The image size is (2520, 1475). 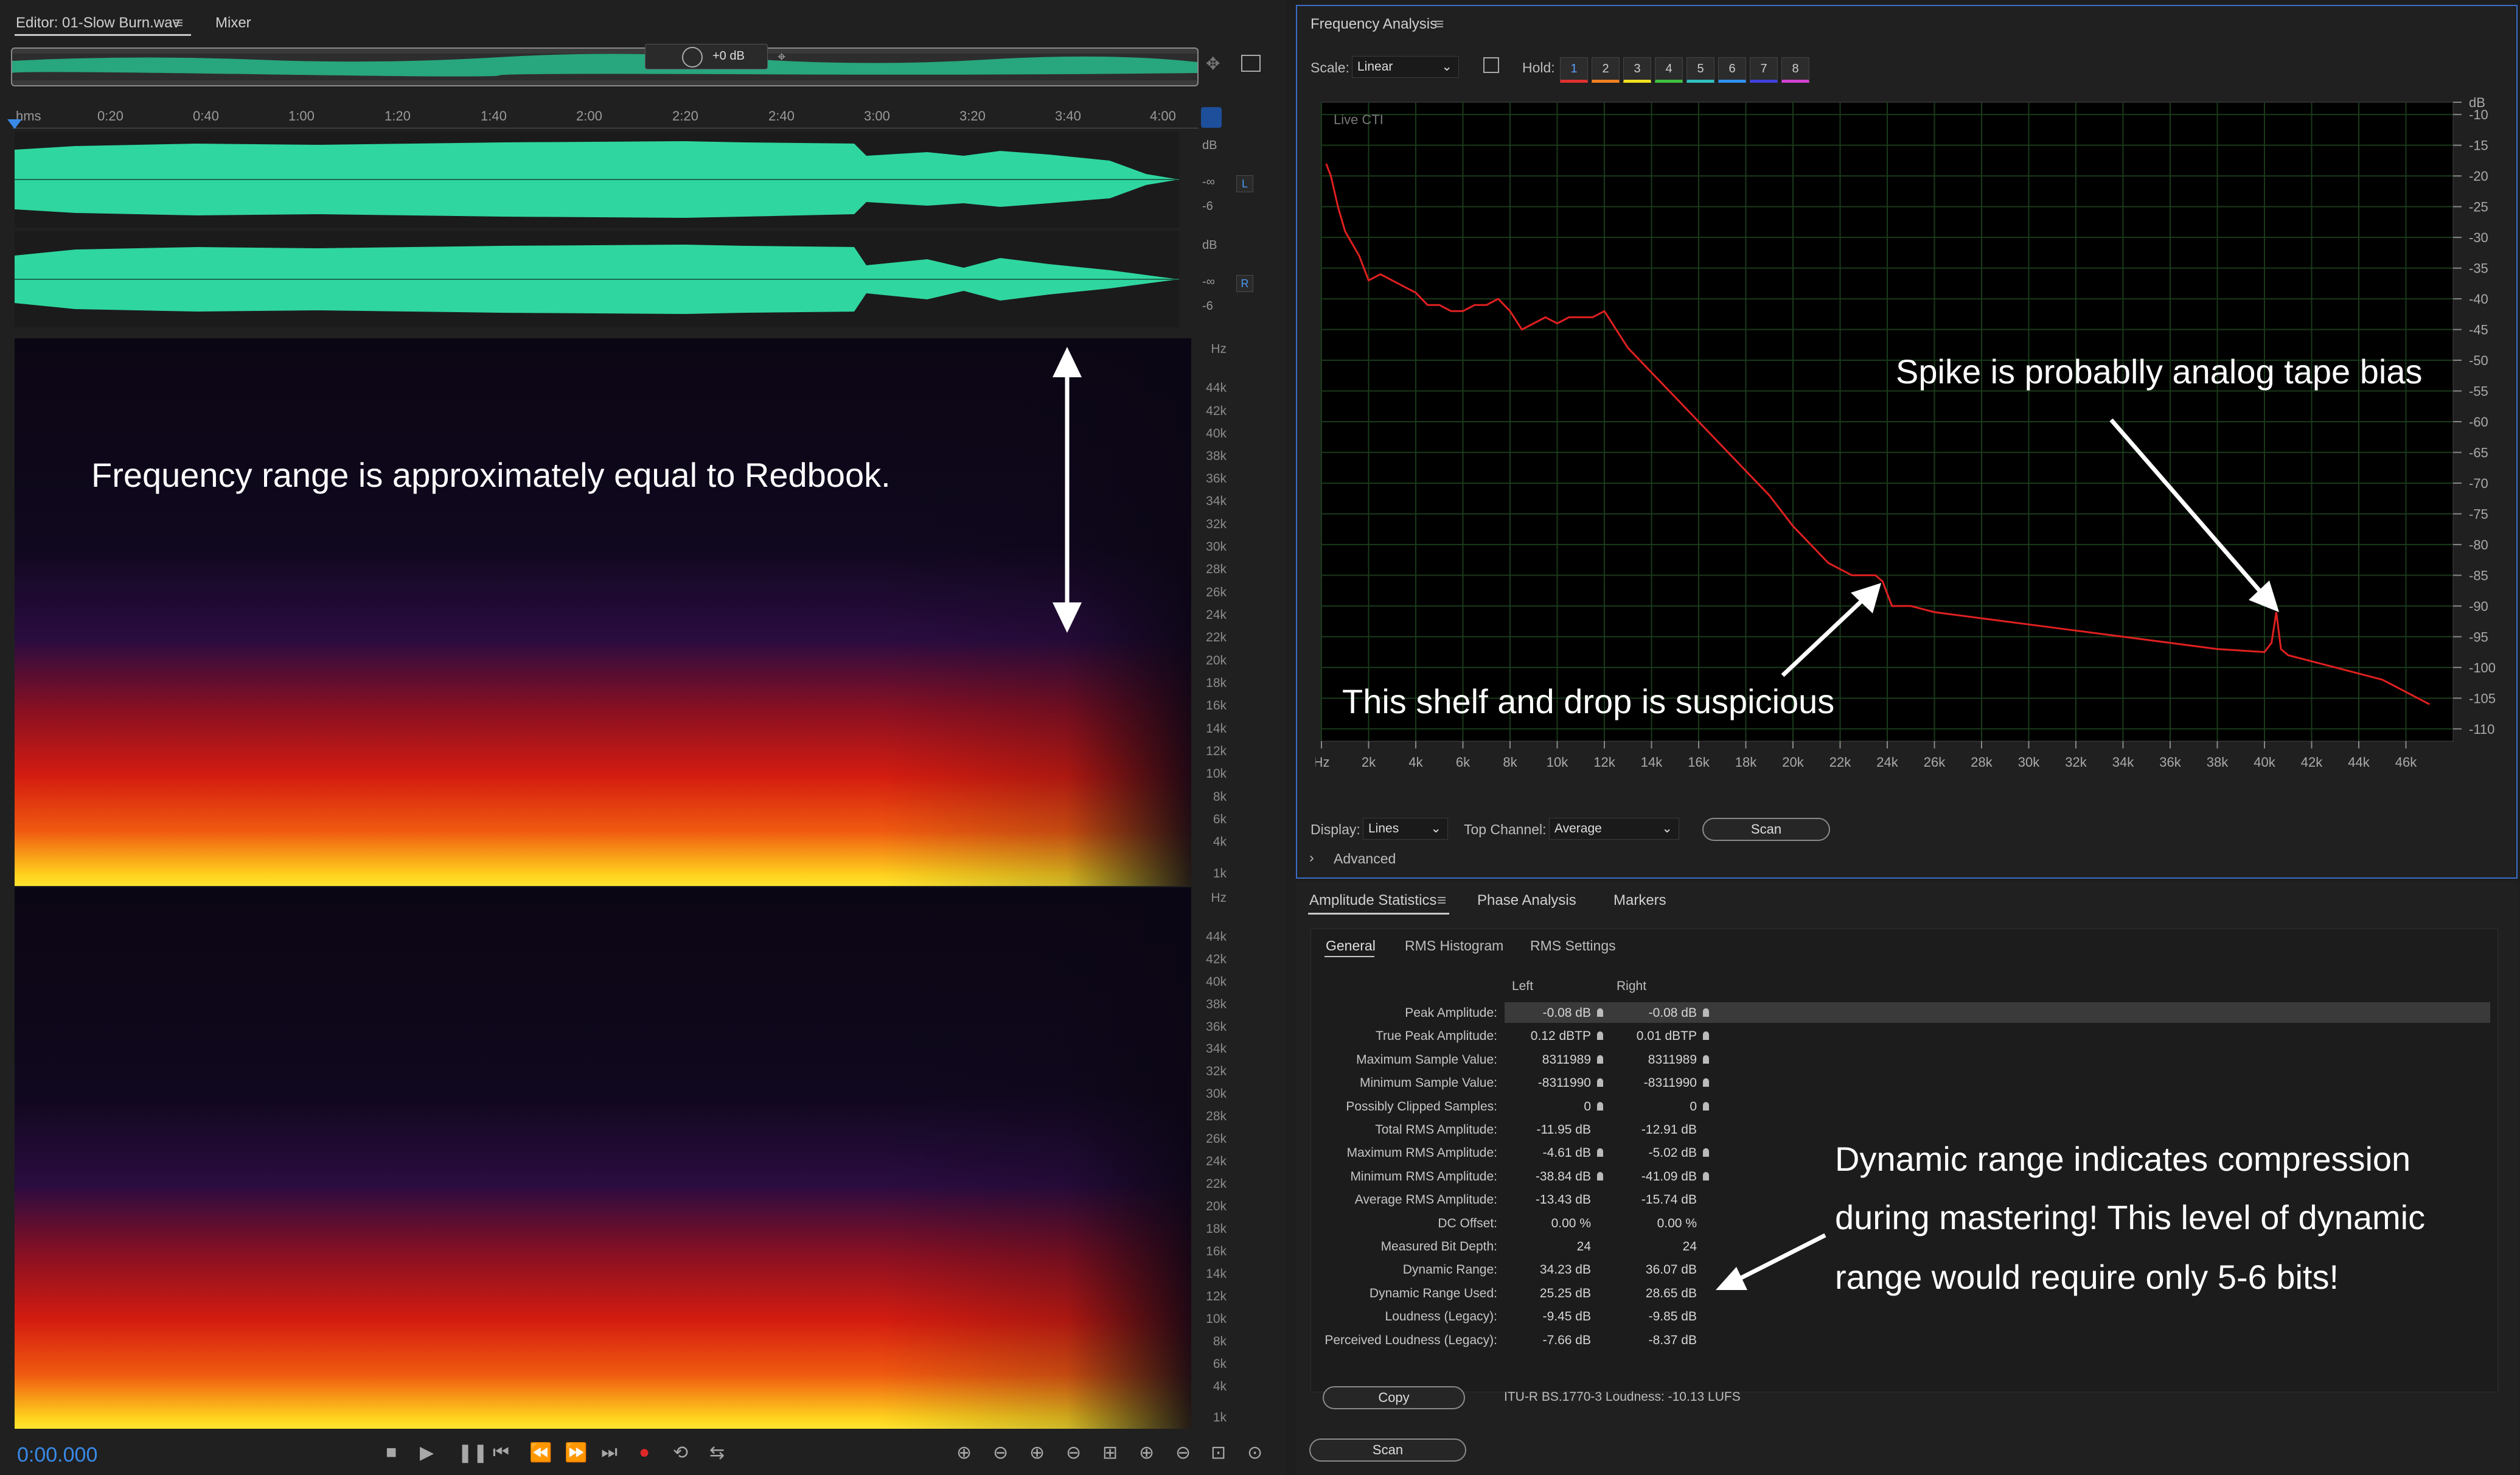 I want to click on stat-value-right: 36.07 dB, so click(x=1654, y=1270).